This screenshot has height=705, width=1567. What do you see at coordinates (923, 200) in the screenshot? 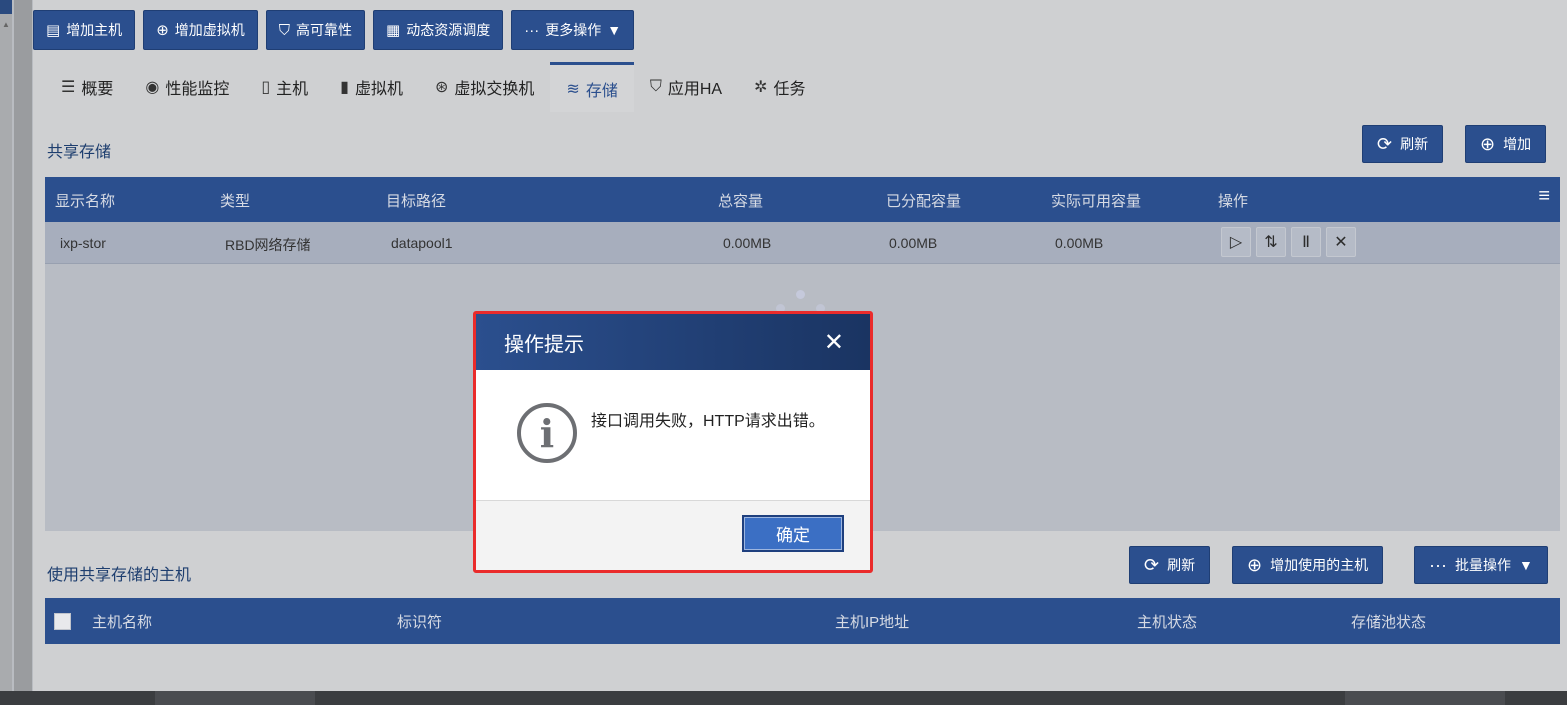
I see `col-allocated-capacity: 已分配容量` at bounding box center [923, 200].